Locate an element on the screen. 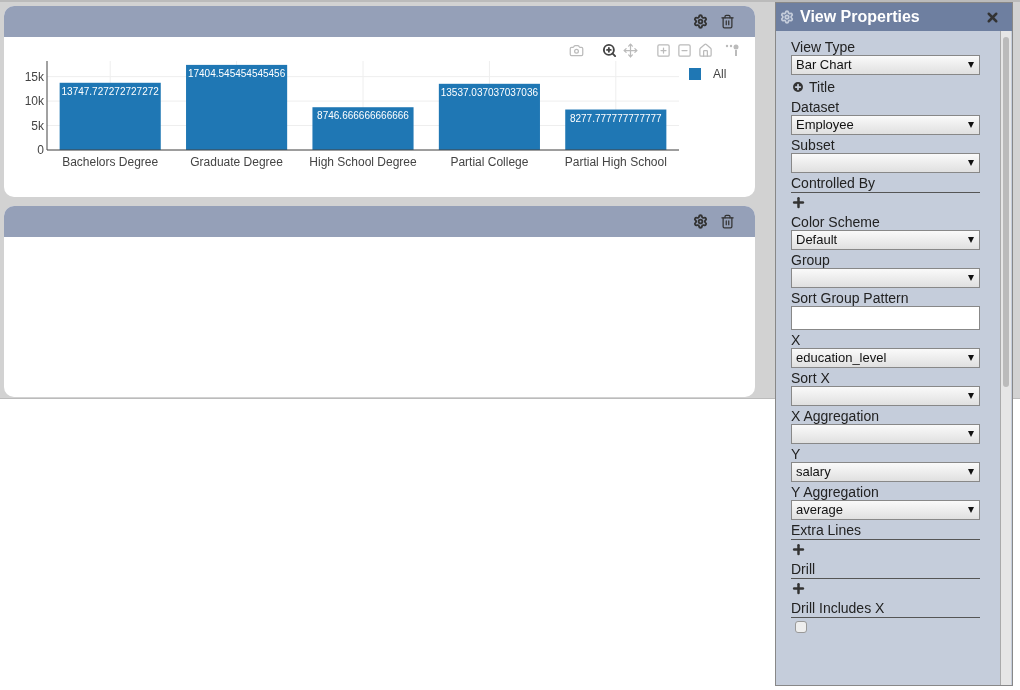 This screenshot has height=690, width=1020. category-label: Bachelors Degree is located at coordinates (110, 162).